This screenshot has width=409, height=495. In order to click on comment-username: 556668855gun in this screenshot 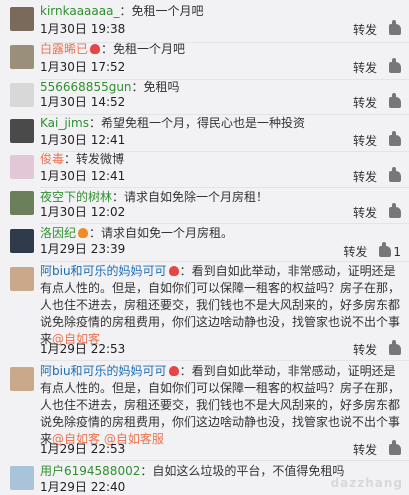, I will do `click(86, 87)`.